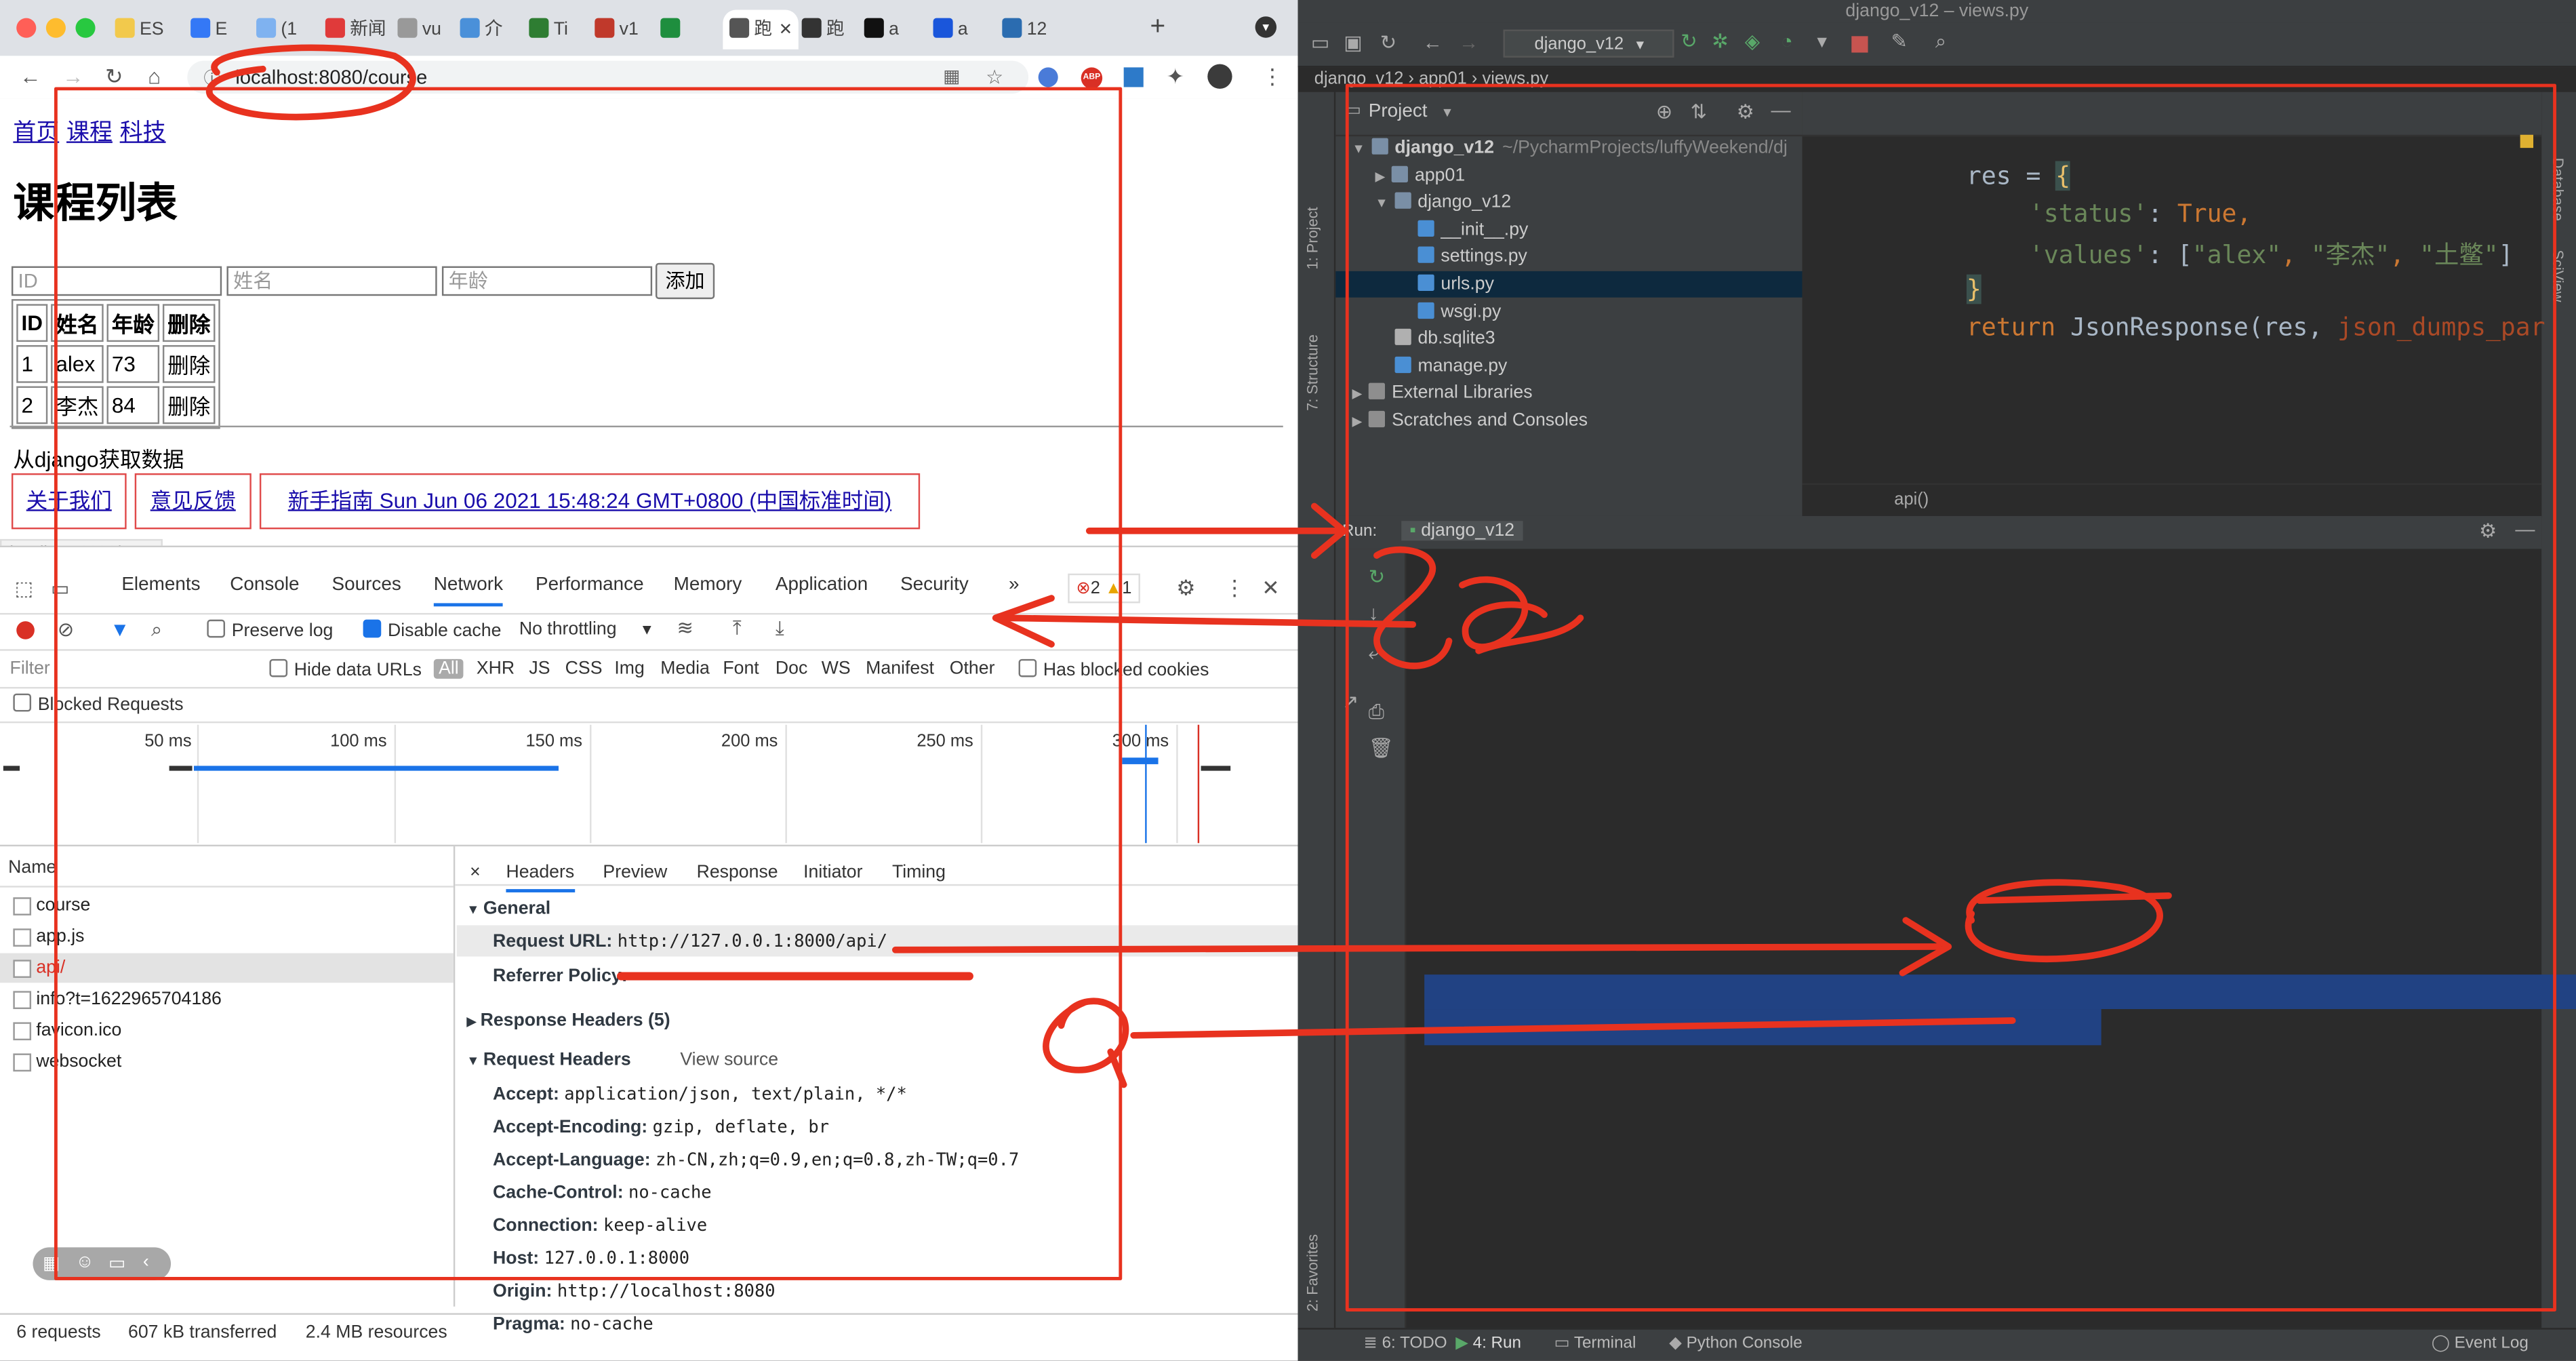  What do you see at coordinates (1312, 1272) in the screenshot?
I see `favorites-tool-button: 2: Favorites` at bounding box center [1312, 1272].